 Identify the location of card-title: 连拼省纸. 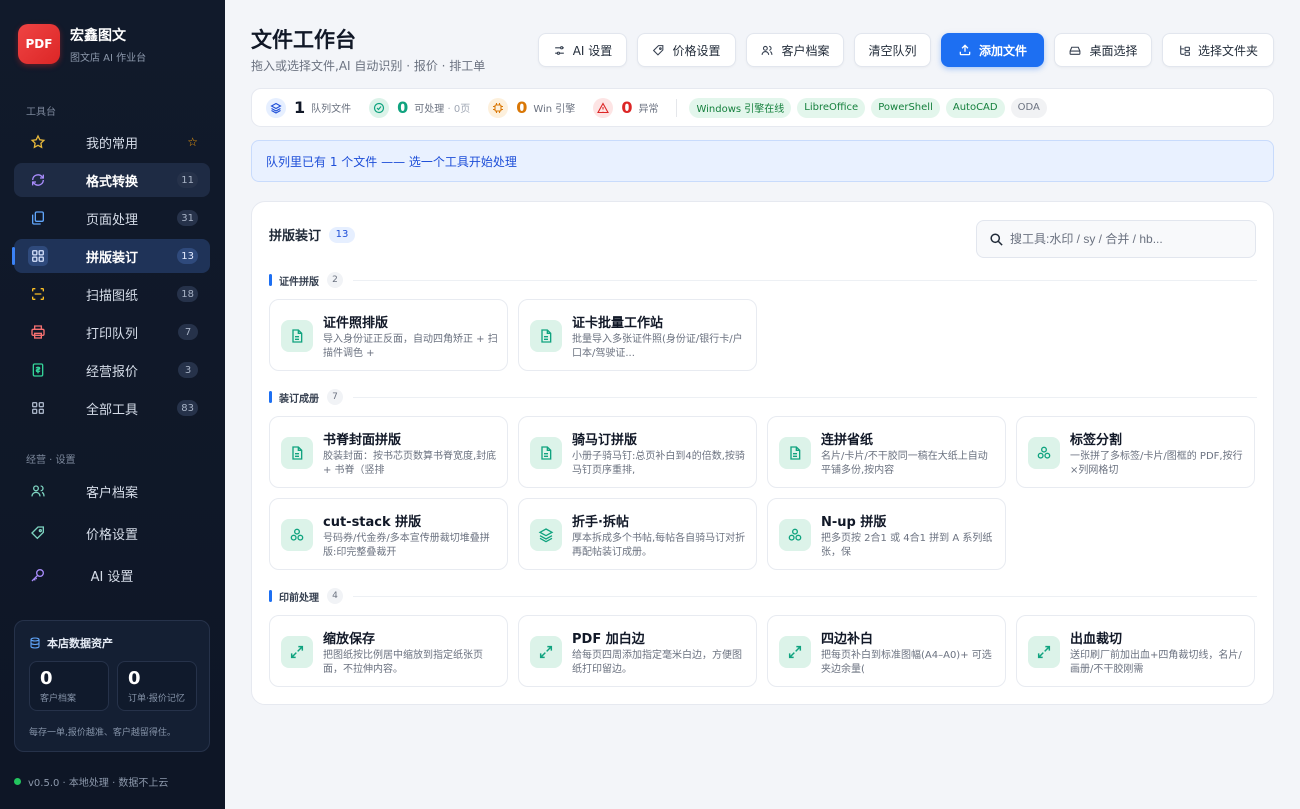
(847, 440).